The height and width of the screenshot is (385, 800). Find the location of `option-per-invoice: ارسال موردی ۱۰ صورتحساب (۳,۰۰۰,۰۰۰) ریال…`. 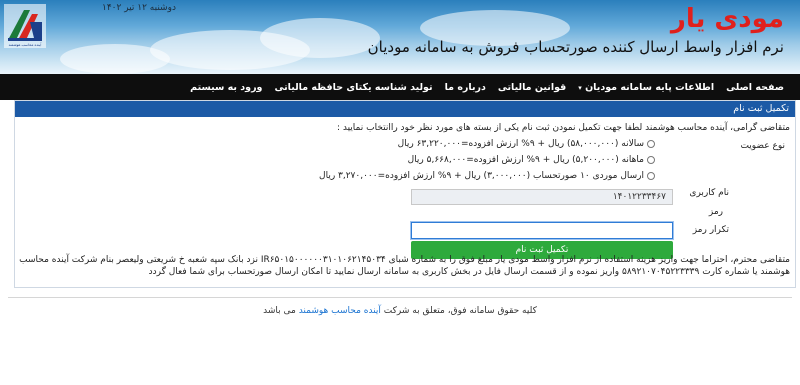

option-per-invoice: ارسال موردی ۱۰ صورتحساب (۳,۰۰۰,۰۰۰) ریال… is located at coordinates (487, 176).